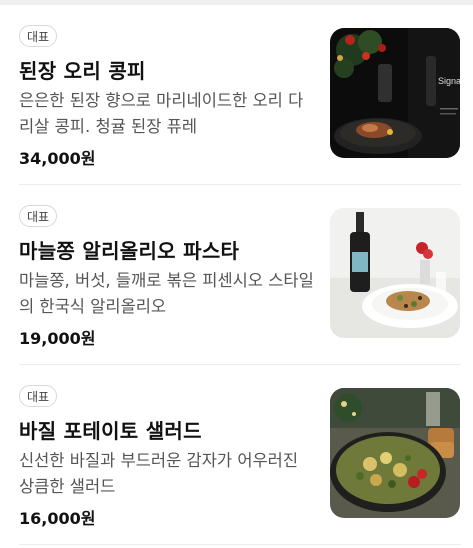 The width and height of the screenshot is (473, 548). I want to click on photo-signage-text: Signa, so click(449, 81).